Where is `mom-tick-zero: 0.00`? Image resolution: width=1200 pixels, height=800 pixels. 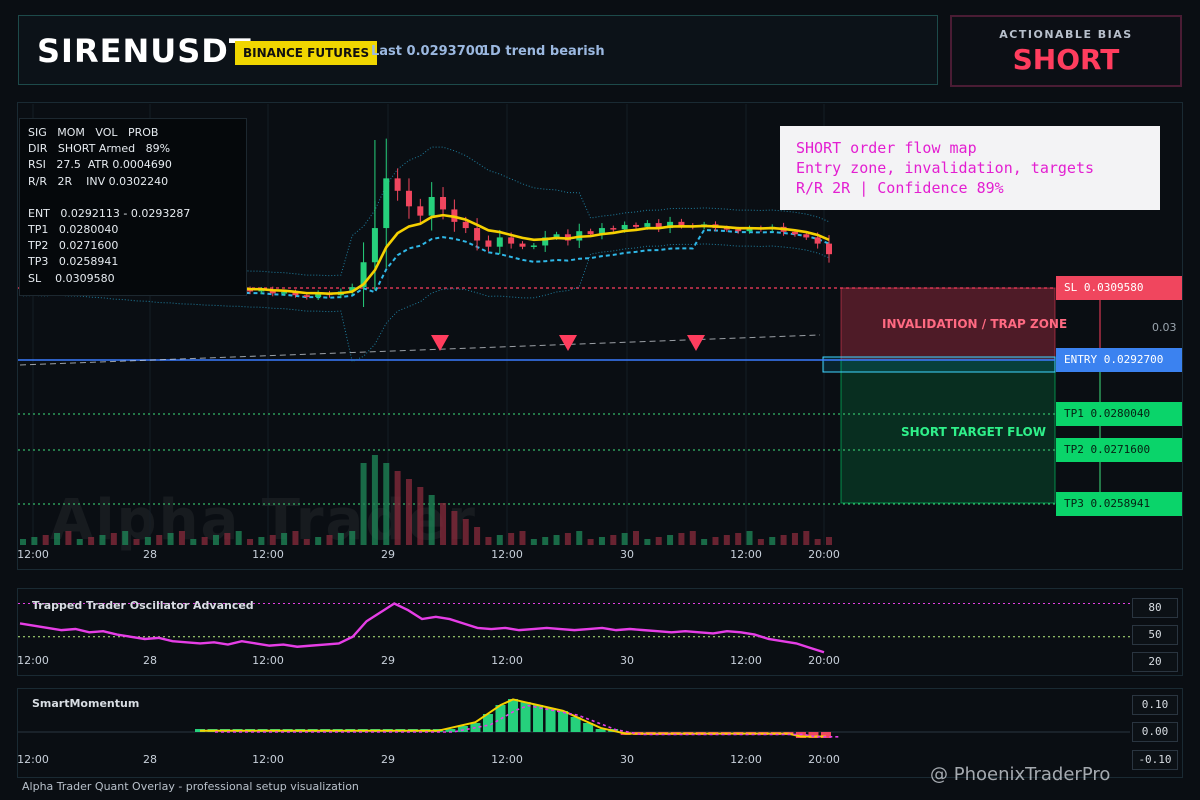 mom-tick-zero: 0.00 is located at coordinates (1155, 732).